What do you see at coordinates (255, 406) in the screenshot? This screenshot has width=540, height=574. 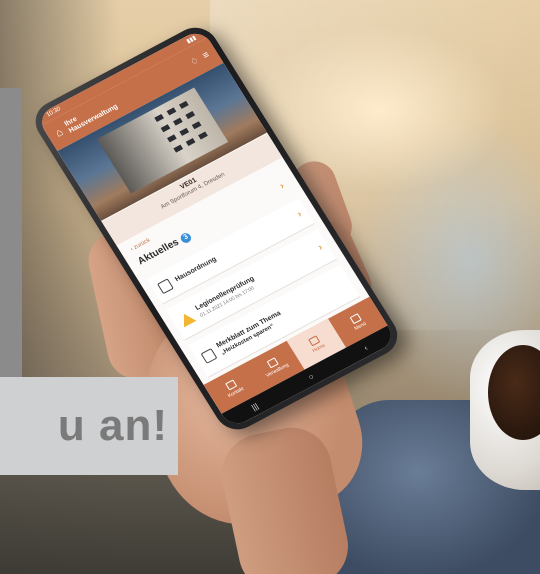 I see `recent-apps-icon: |||` at bounding box center [255, 406].